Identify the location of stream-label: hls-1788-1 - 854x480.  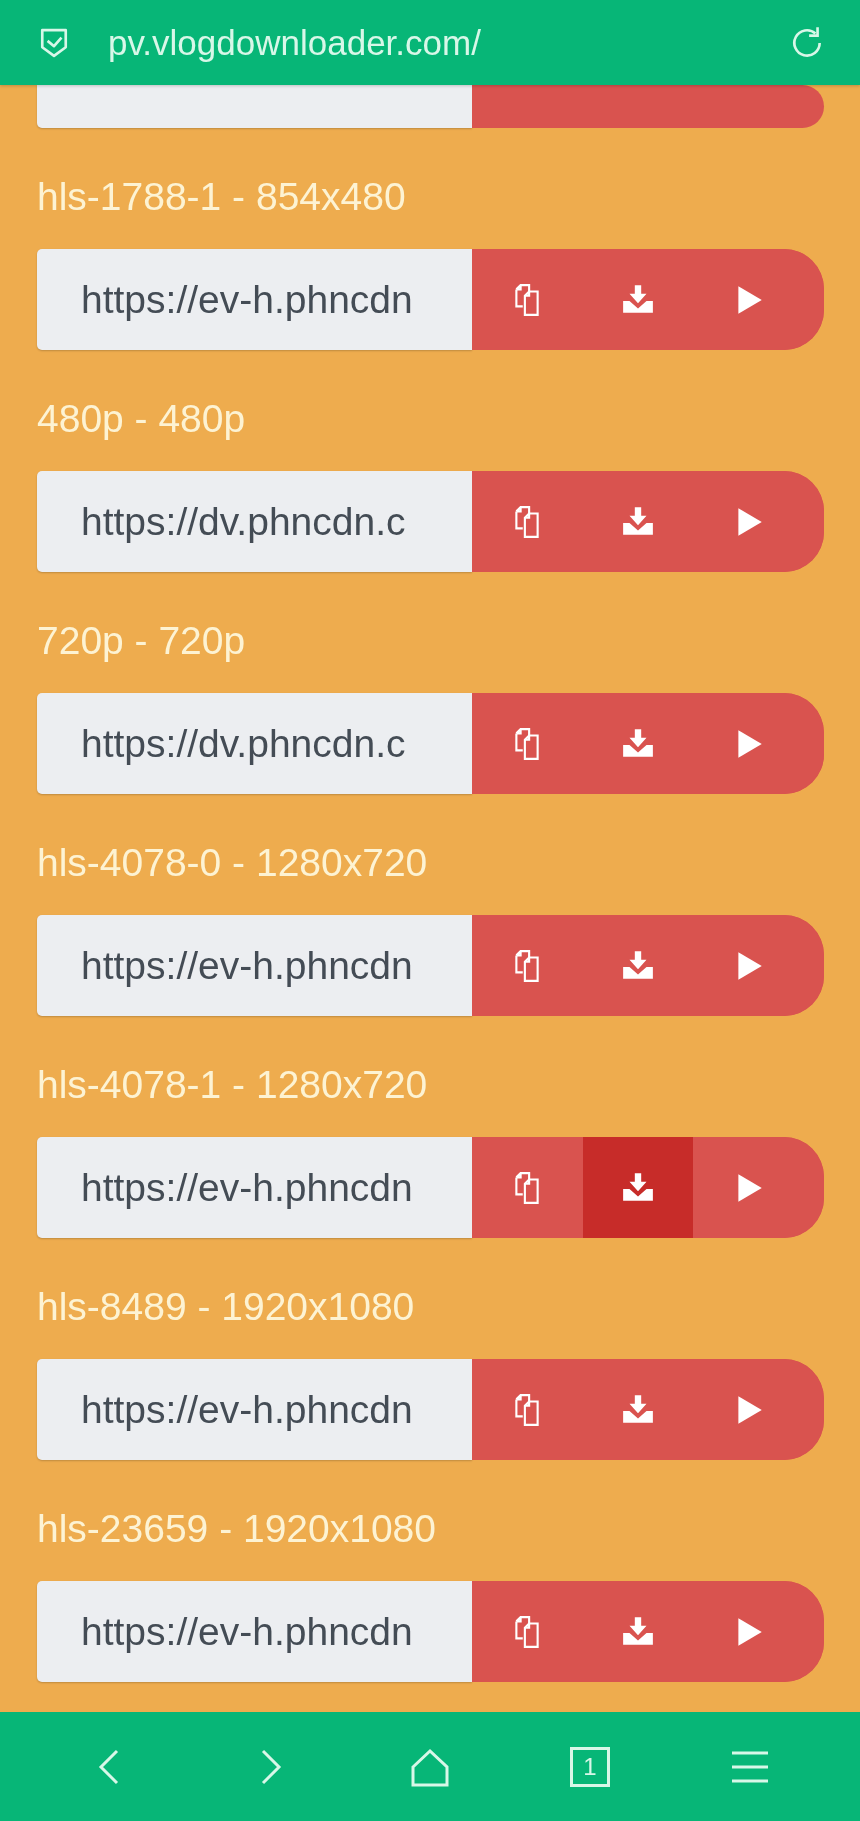
(222, 197).